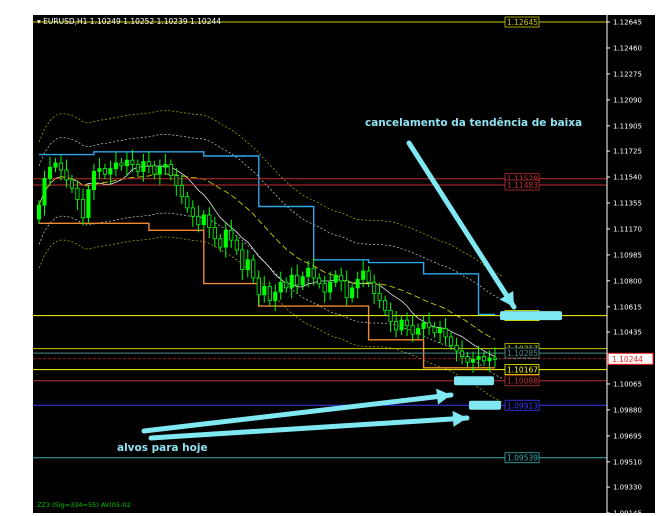 This screenshot has height=516, width=667. Describe the element at coordinates (627, 384) in the screenshot. I see `y-tick-label: 1.10065` at that location.